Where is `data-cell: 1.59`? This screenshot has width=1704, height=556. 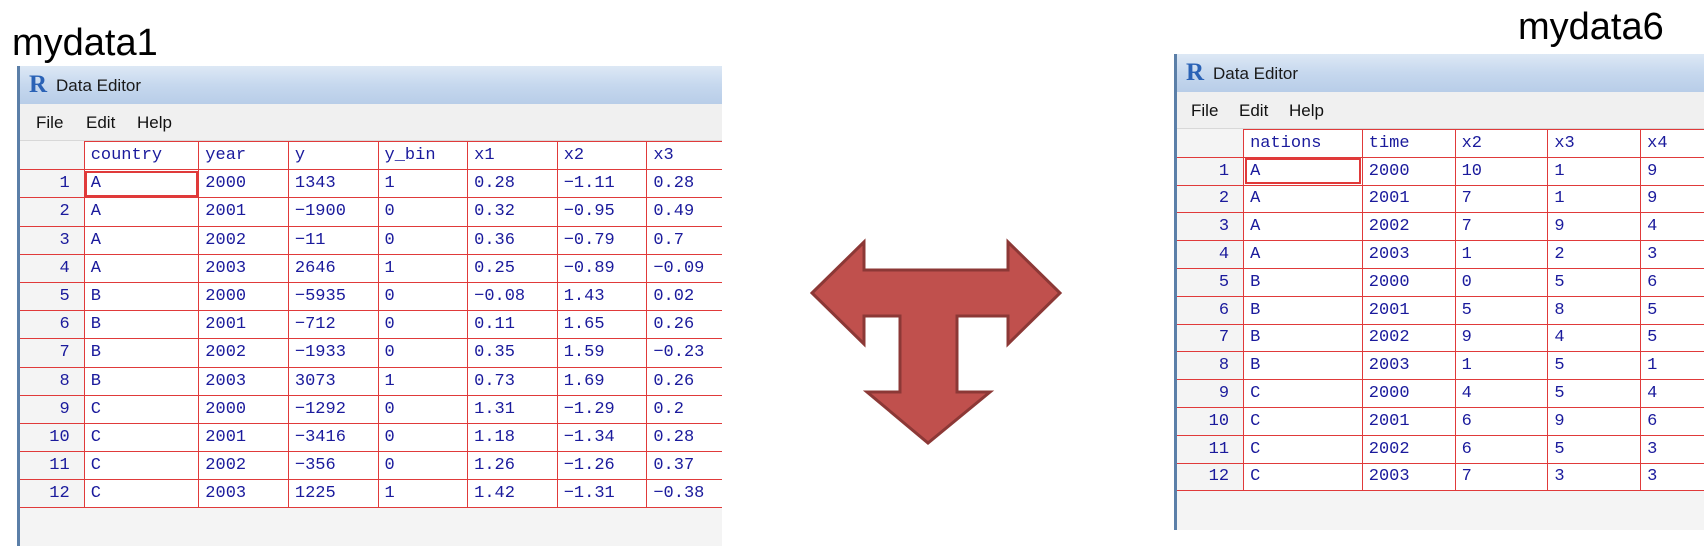 data-cell: 1.59 is located at coordinates (602, 353).